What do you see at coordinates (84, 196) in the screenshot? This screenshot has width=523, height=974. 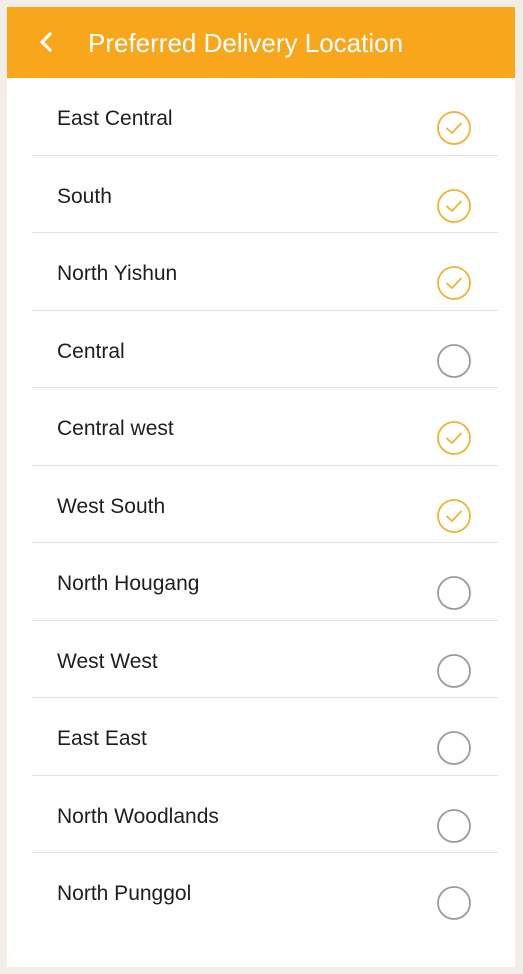 I see `location-label: South` at bounding box center [84, 196].